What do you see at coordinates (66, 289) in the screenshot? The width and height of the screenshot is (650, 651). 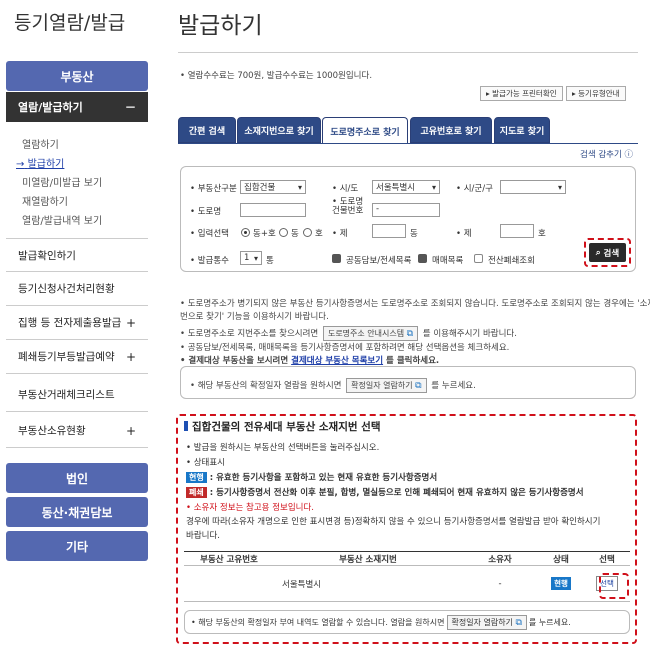 I see `link-label: 등기신청사건처리현황` at bounding box center [66, 289].